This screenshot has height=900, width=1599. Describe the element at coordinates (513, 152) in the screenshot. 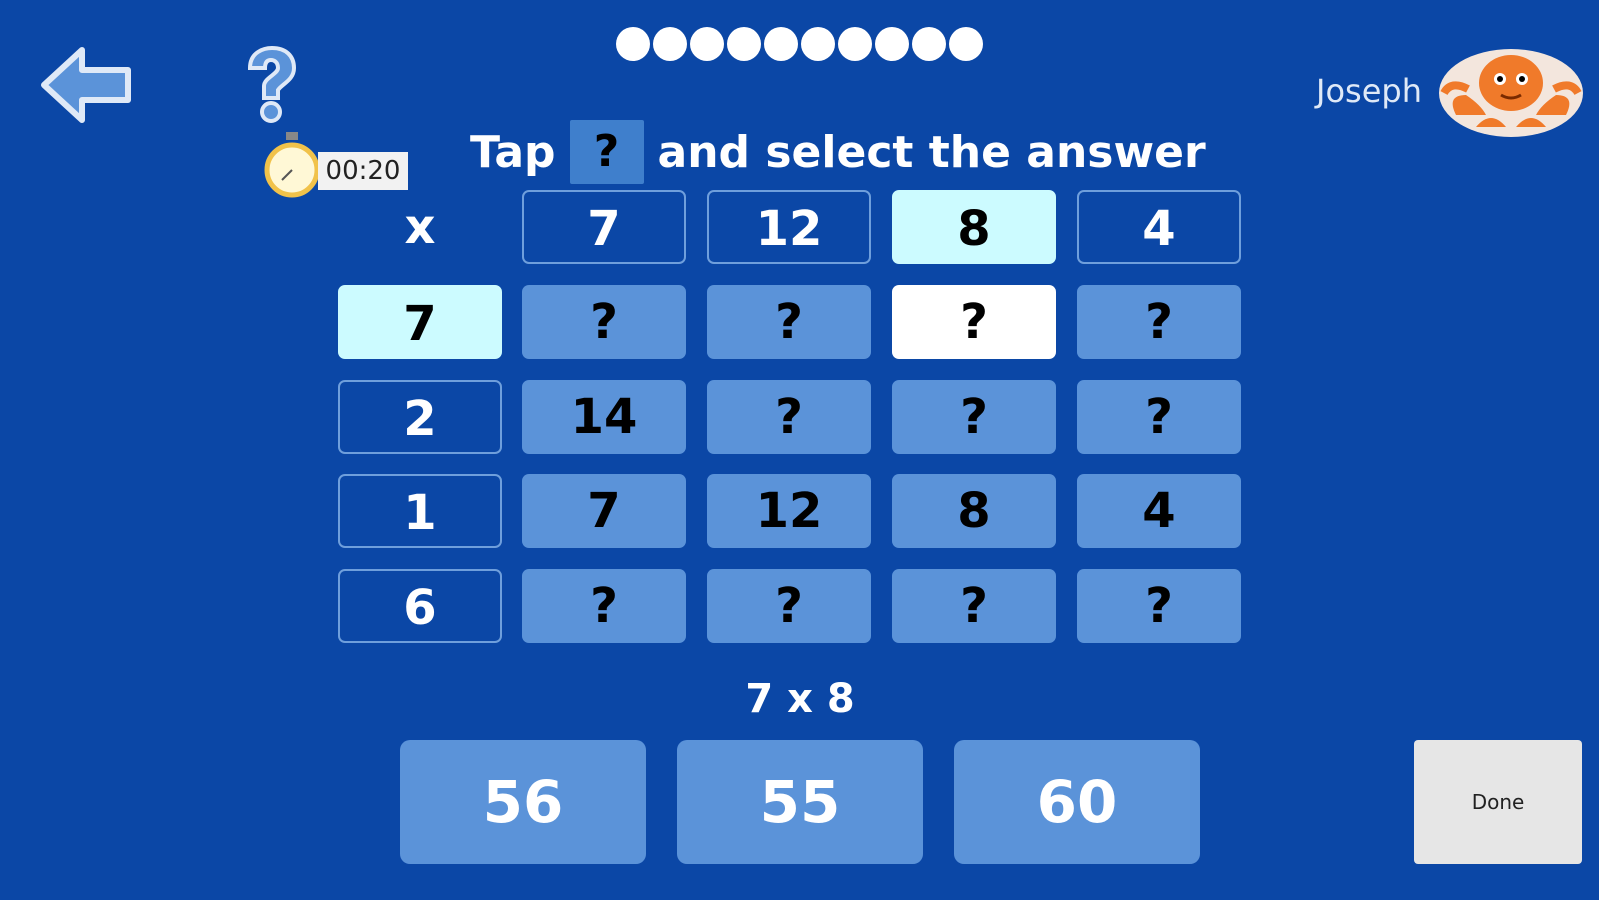

I see `instruction-text-before: Tap` at that location.